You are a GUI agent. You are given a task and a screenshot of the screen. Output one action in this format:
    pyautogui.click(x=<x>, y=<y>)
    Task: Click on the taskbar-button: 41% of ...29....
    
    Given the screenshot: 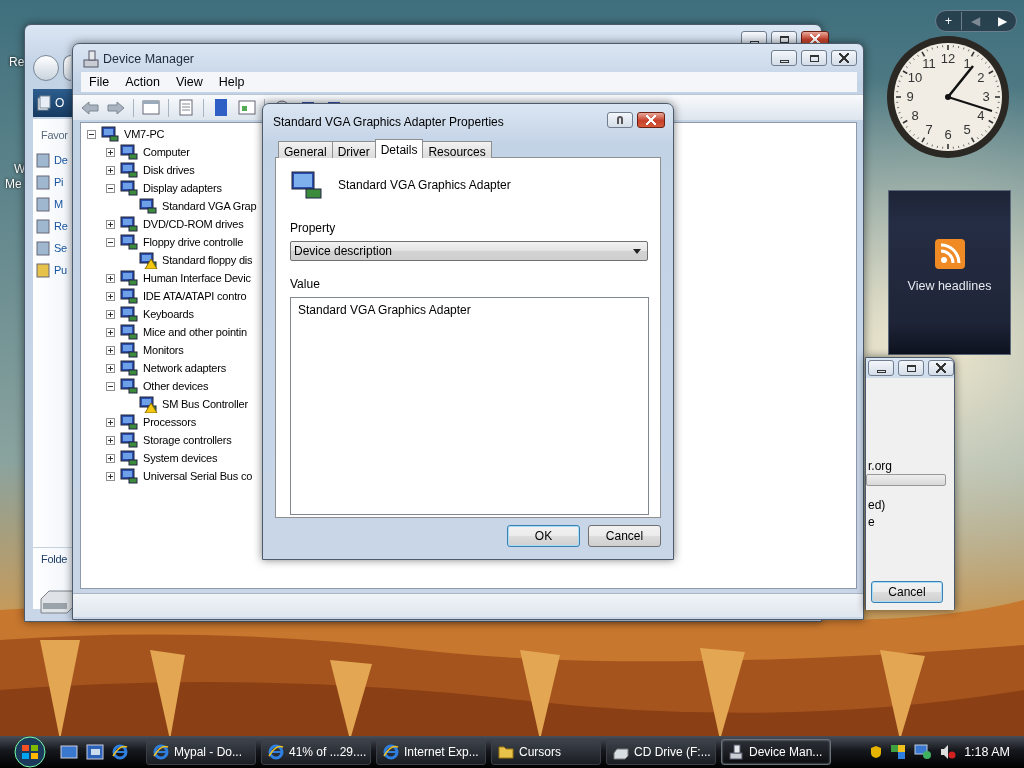 What is the action you would take?
    pyautogui.click(x=316, y=752)
    